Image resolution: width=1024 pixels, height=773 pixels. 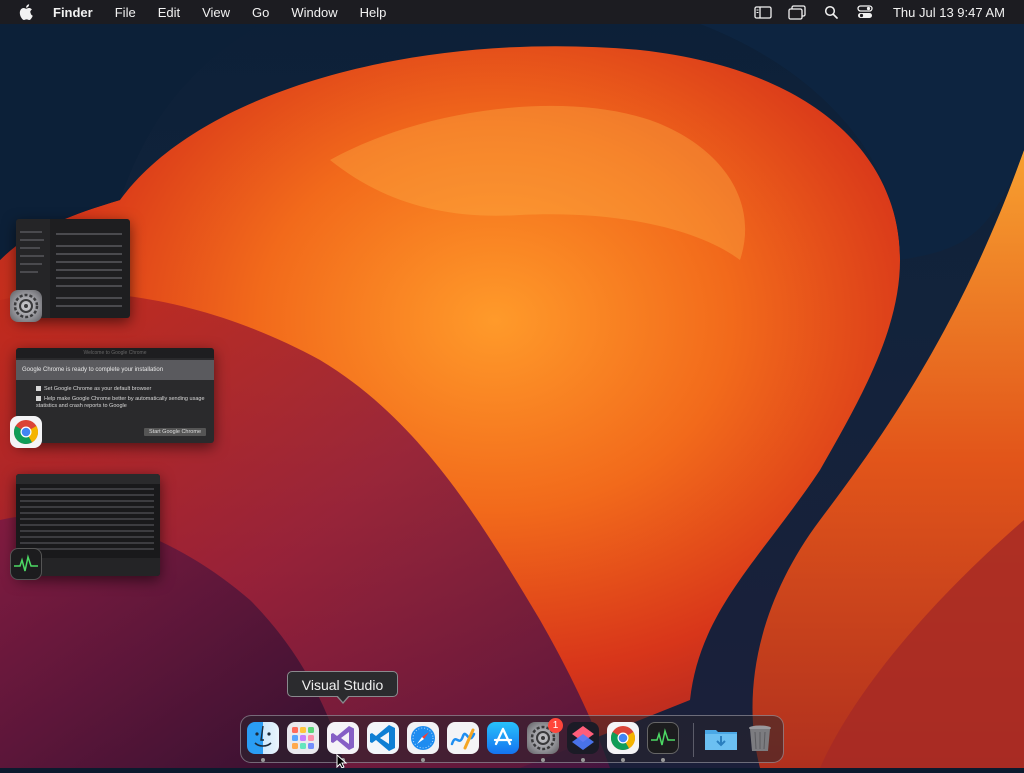 I want to click on menu-edit: Edit, so click(x=169, y=12).